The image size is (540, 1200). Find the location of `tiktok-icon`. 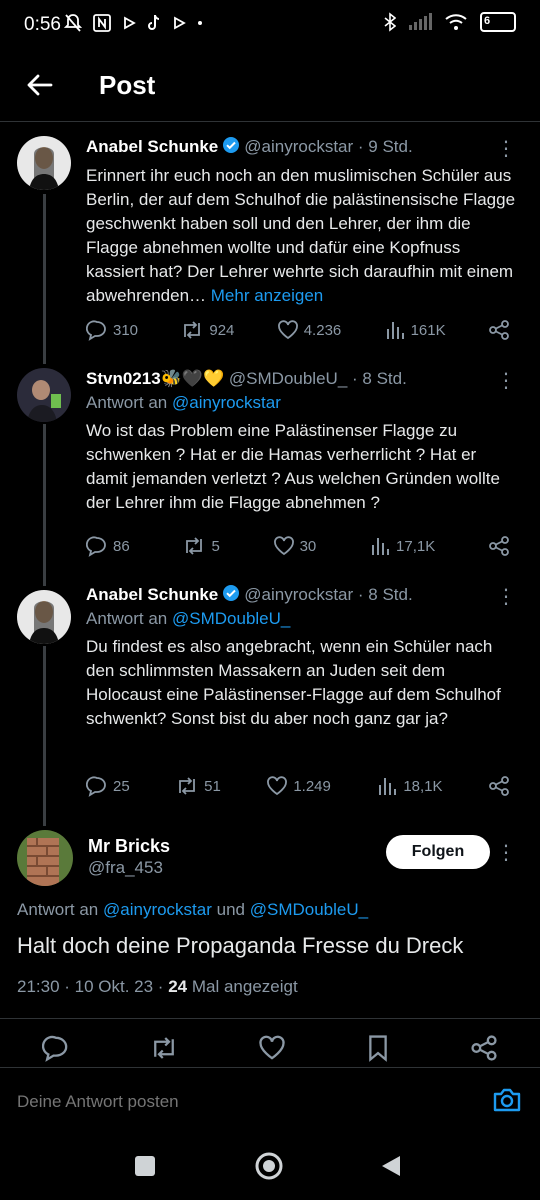

tiktok-icon is located at coordinates (154, 22).